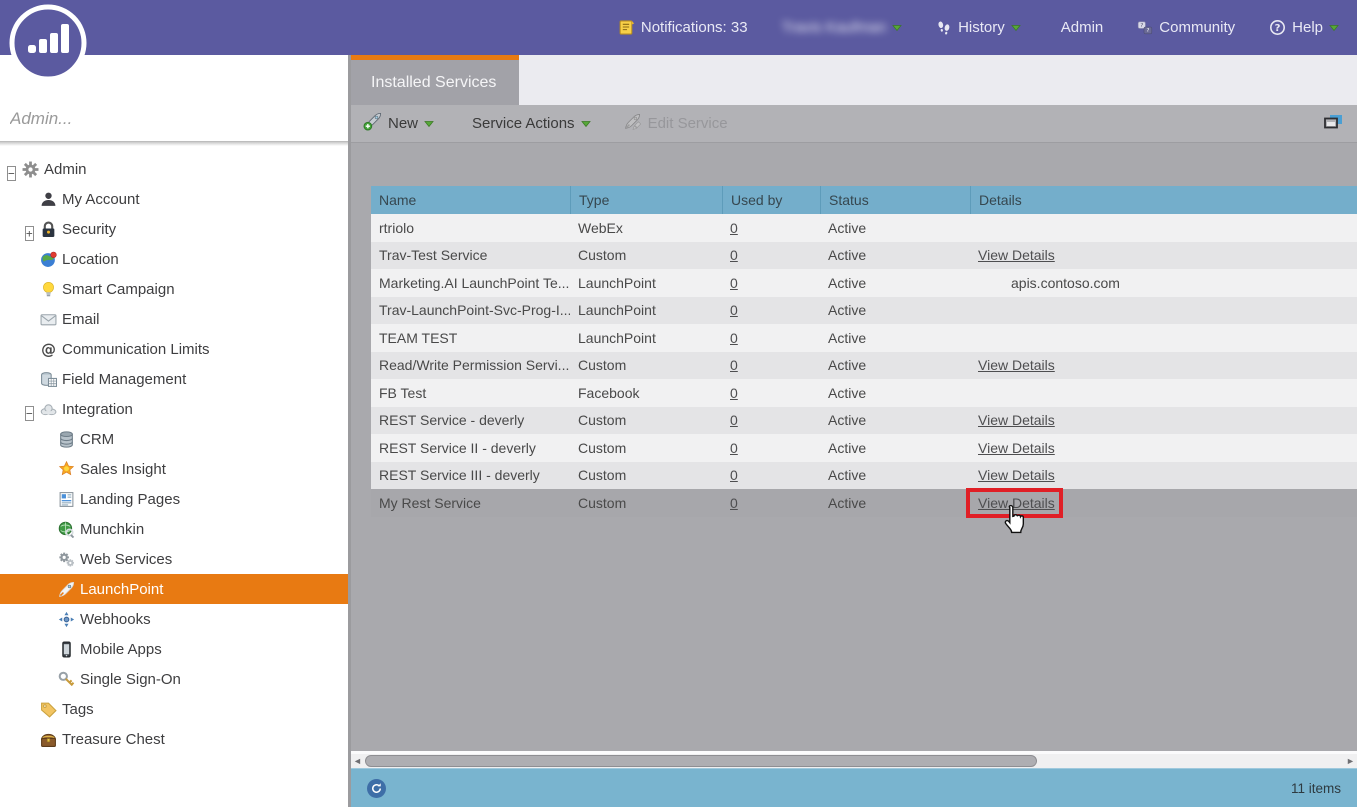 The image size is (1357, 807). I want to click on globe-marker-icon, so click(48, 259).